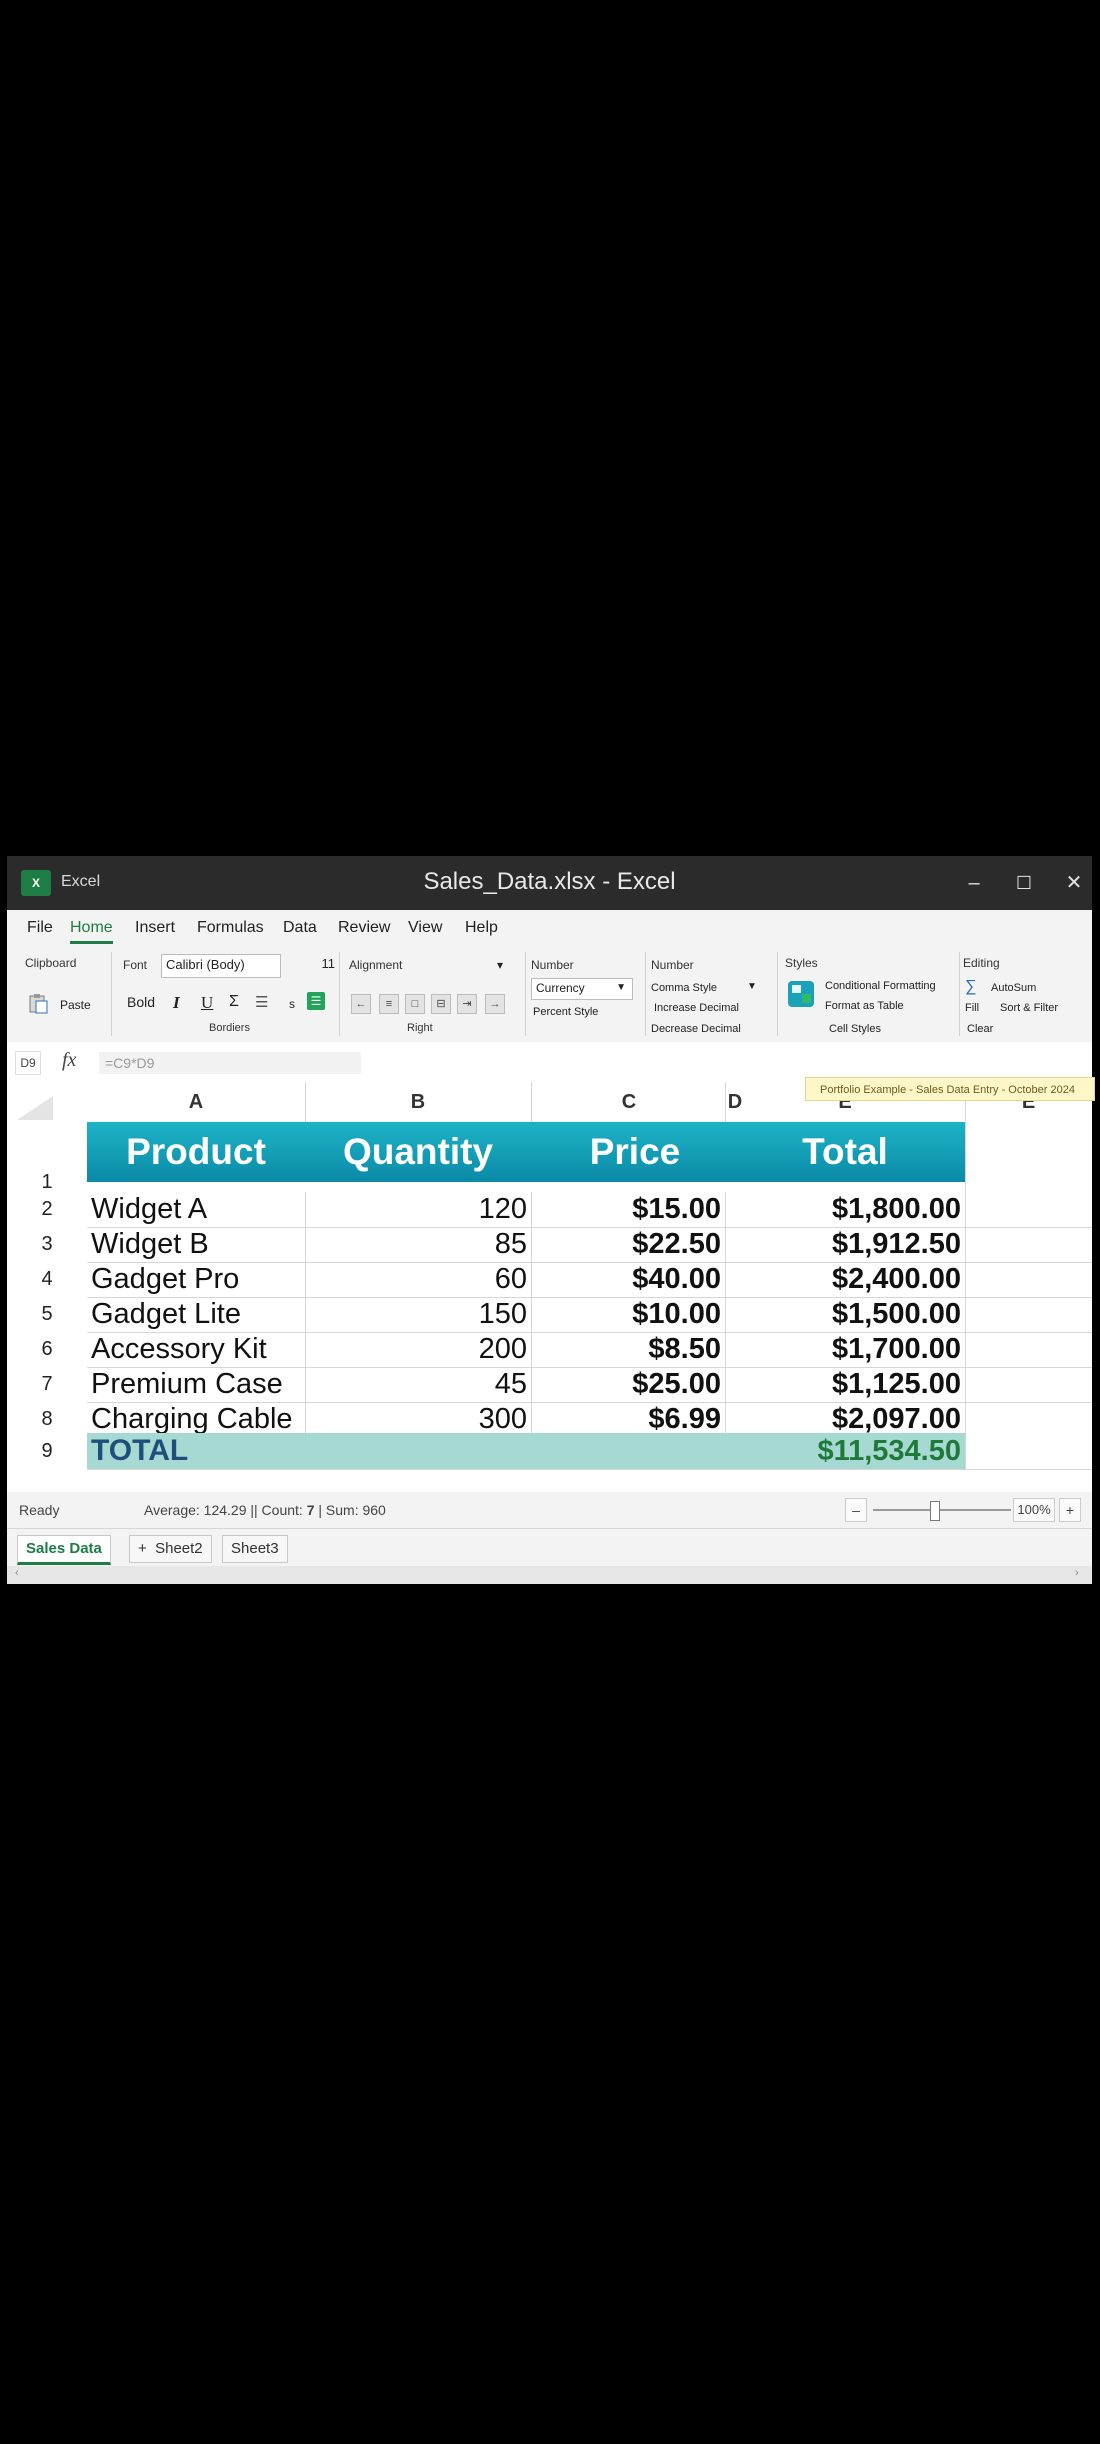 The image size is (1100, 2444). I want to click on maximize-button: ☐, so click(1024, 883).